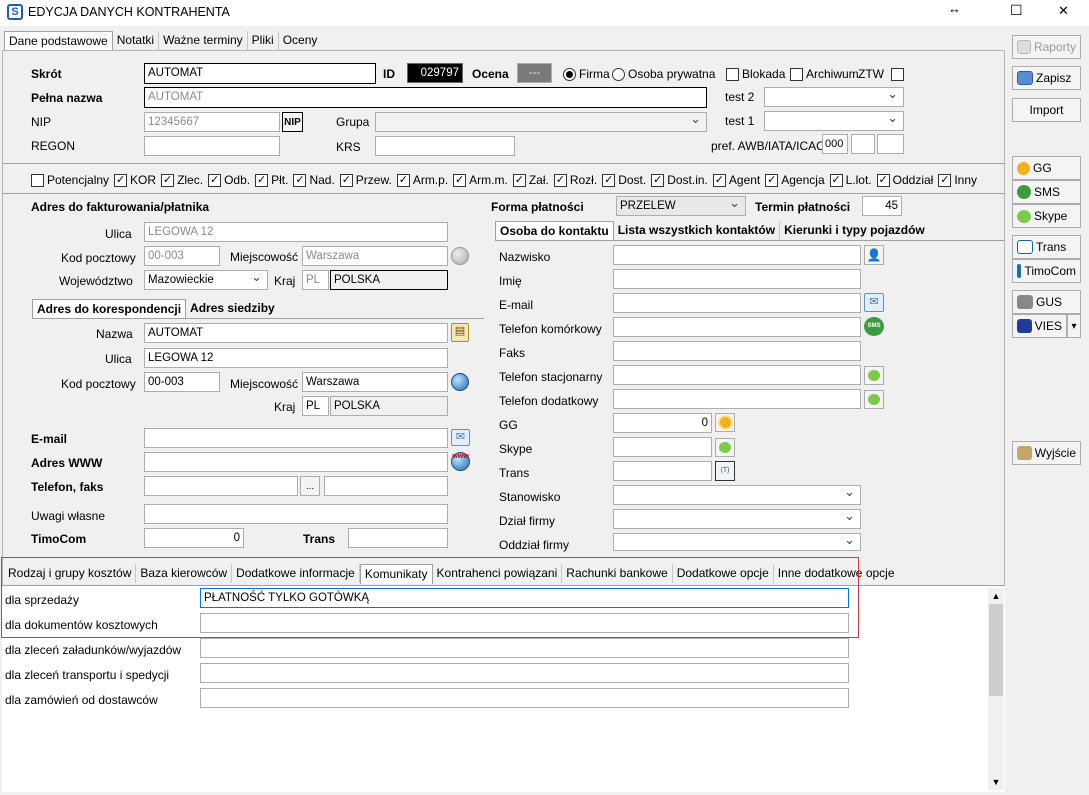  Describe the element at coordinates (575, 180) in the screenshot. I see `role-checkbox: ✓ Rozł.` at that location.